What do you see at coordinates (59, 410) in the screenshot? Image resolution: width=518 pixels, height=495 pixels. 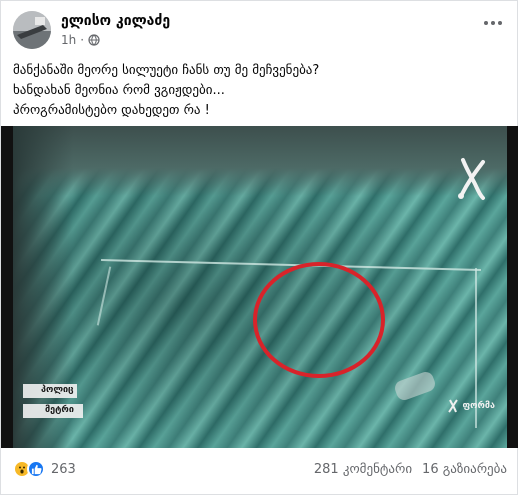 I see `watermark-text: მეტრი` at bounding box center [59, 410].